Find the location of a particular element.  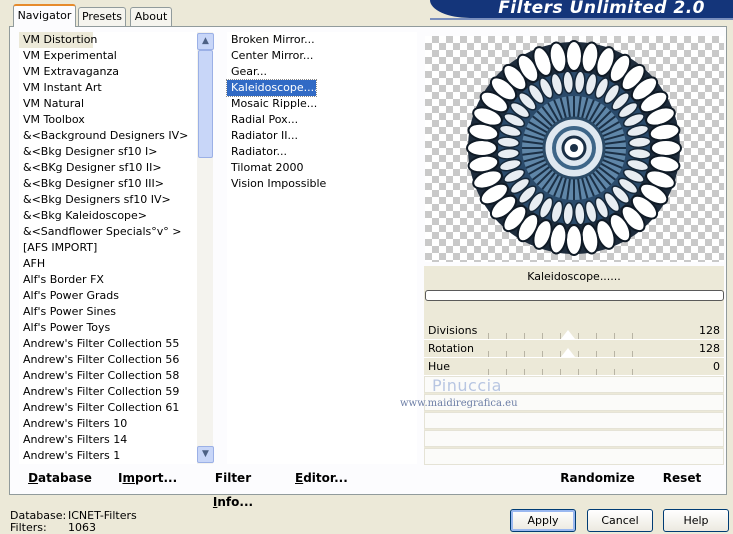

hotkey: D is located at coordinates (33, 478).